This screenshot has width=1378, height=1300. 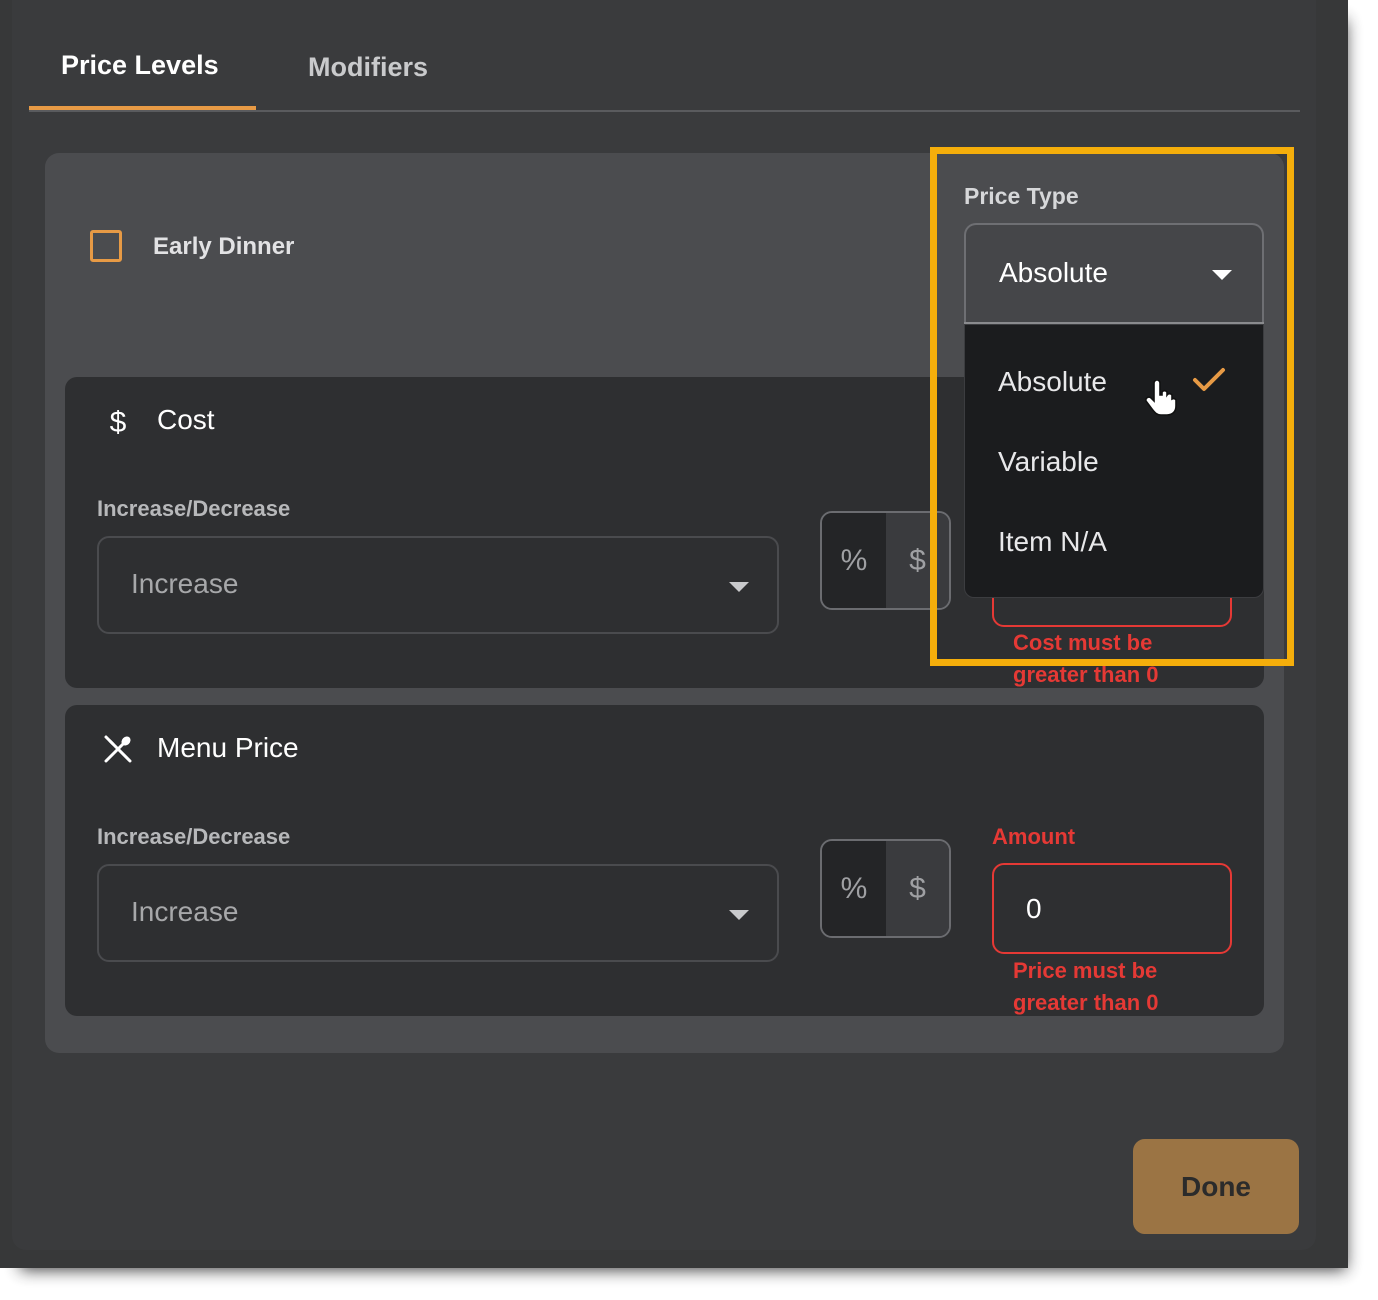 I want to click on menu-price-amount-input: 0, so click(x=1112, y=908).